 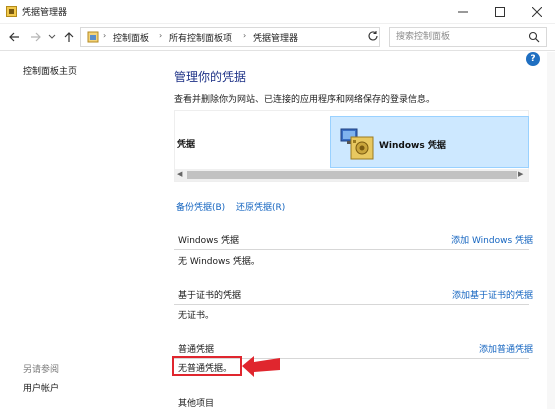 What do you see at coordinates (351, 400) in the screenshot?
I see `section-other-items: 其他项目` at bounding box center [351, 400].